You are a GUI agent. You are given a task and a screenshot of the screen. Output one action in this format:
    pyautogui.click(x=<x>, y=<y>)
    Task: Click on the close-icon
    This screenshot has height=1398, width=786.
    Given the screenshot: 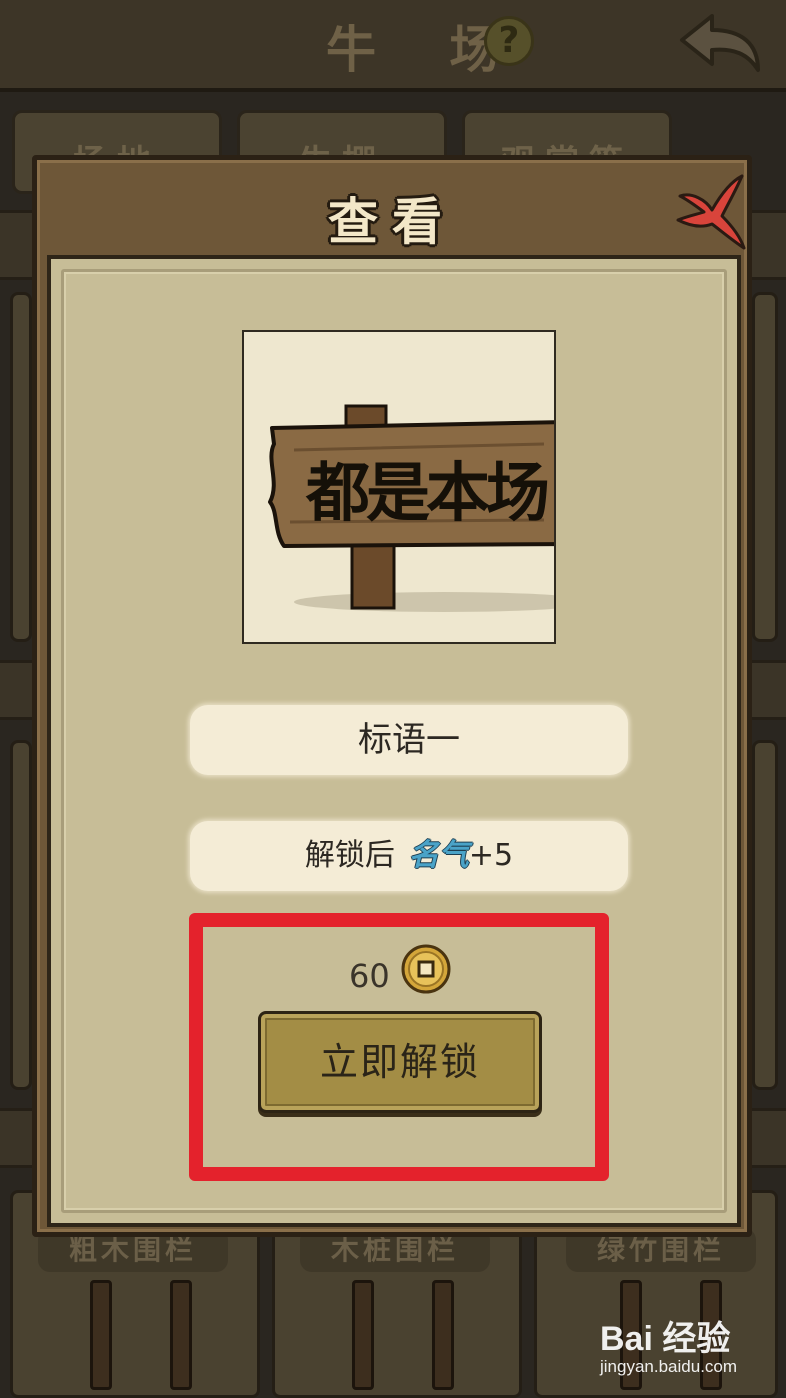 What is the action you would take?
    pyautogui.click(x=711, y=211)
    